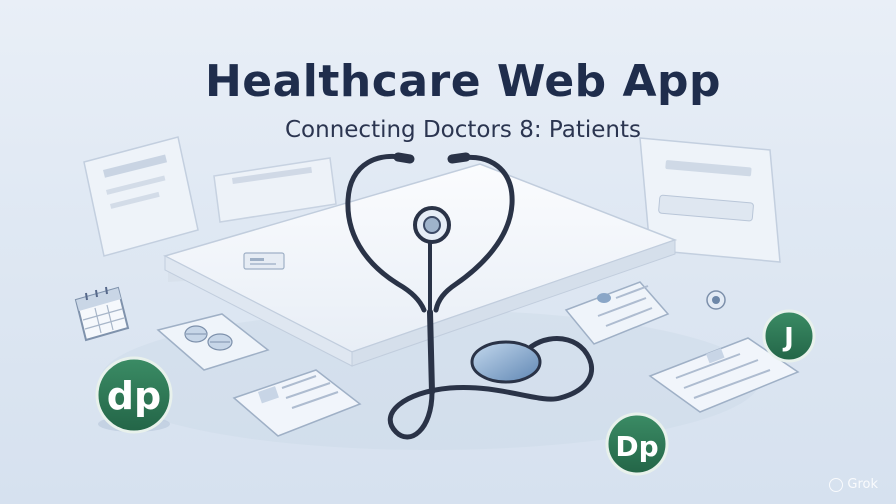  I want to click on watermark: Grok, so click(853, 484).